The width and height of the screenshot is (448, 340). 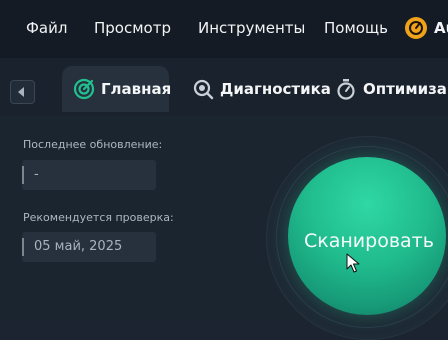 What do you see at coordinates (203, 89) in the screenshot?
I see `magnifier-icon` at bounding box center [203, 89].